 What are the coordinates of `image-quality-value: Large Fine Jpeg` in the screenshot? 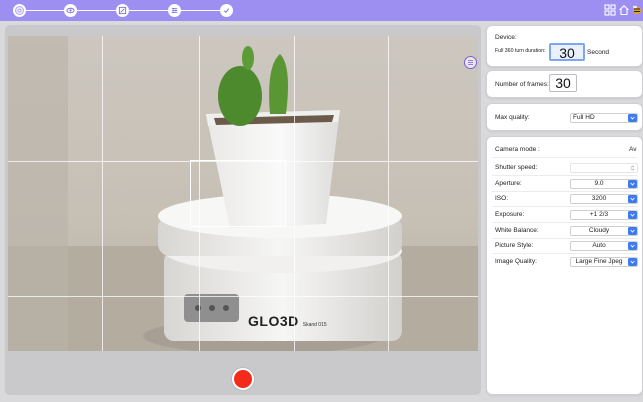 It's located at (599, 261).